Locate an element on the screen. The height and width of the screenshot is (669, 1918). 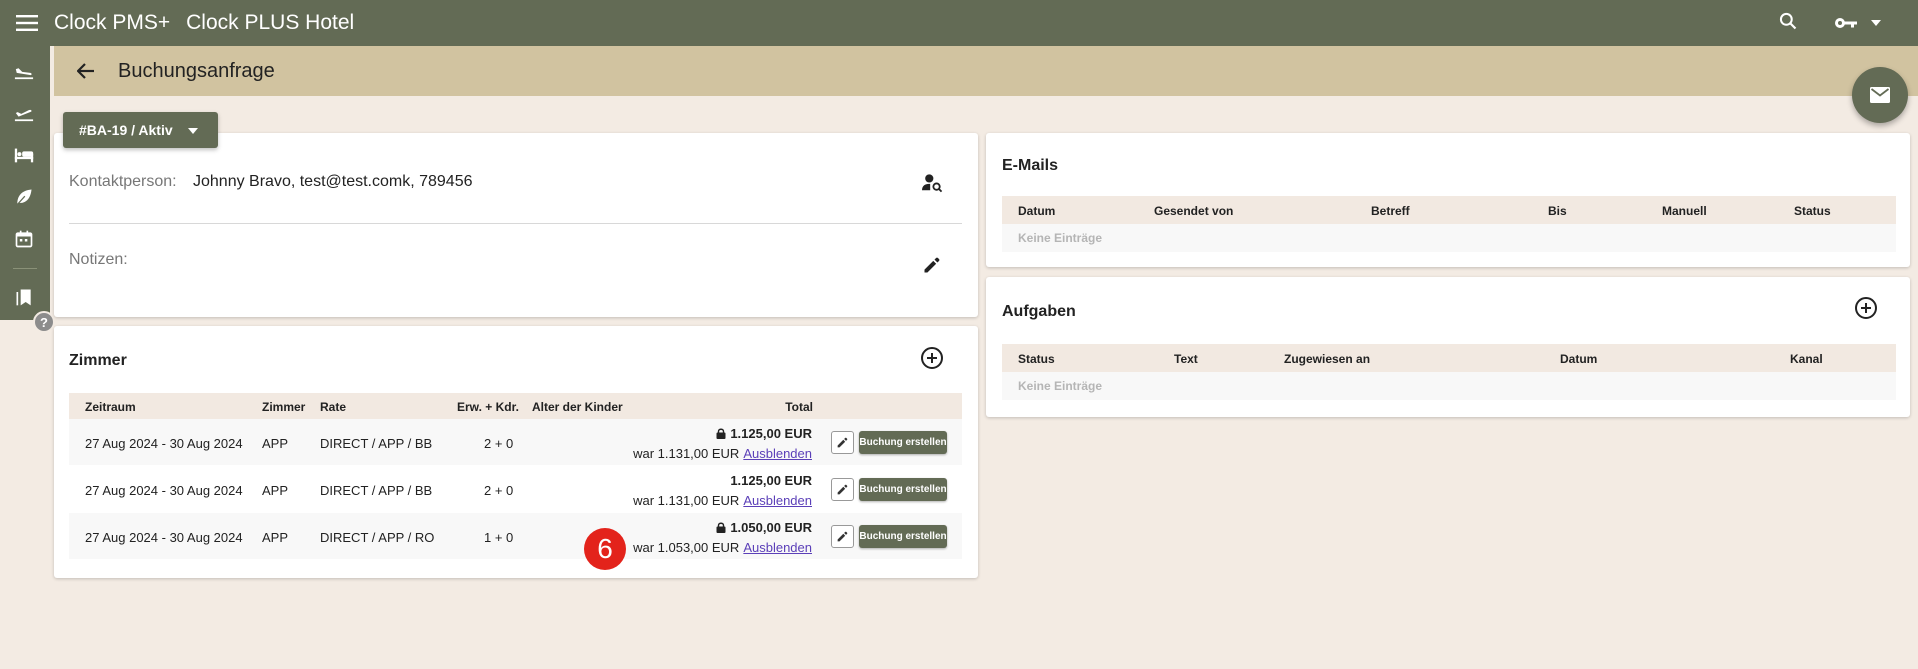
header-betreff: Betreff is located at coordinates (1390, 211).